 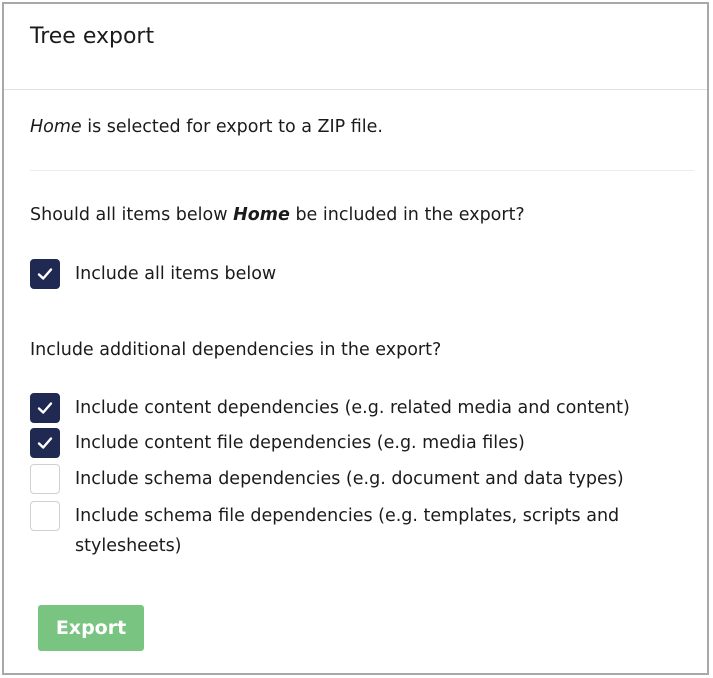 I want to click on content-file-dependencies-checkbox, so click(x=45, y=443).